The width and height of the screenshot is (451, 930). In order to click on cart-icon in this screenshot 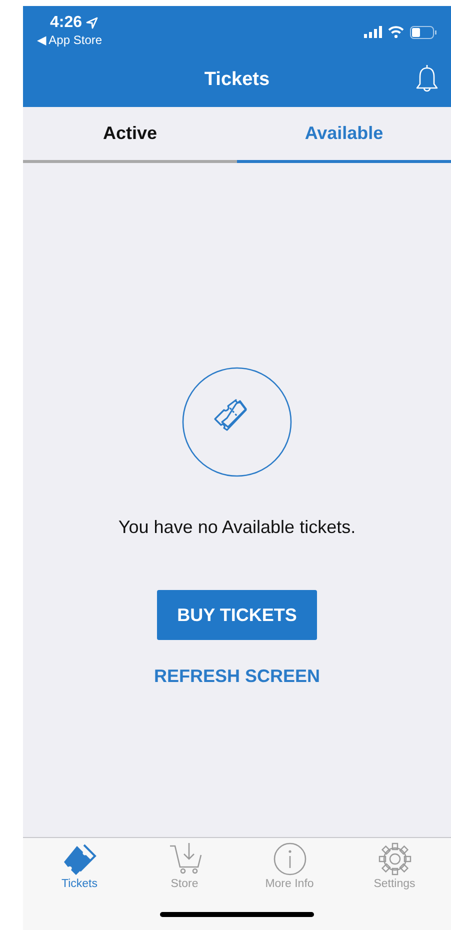, I will do `click(185, 859)`.